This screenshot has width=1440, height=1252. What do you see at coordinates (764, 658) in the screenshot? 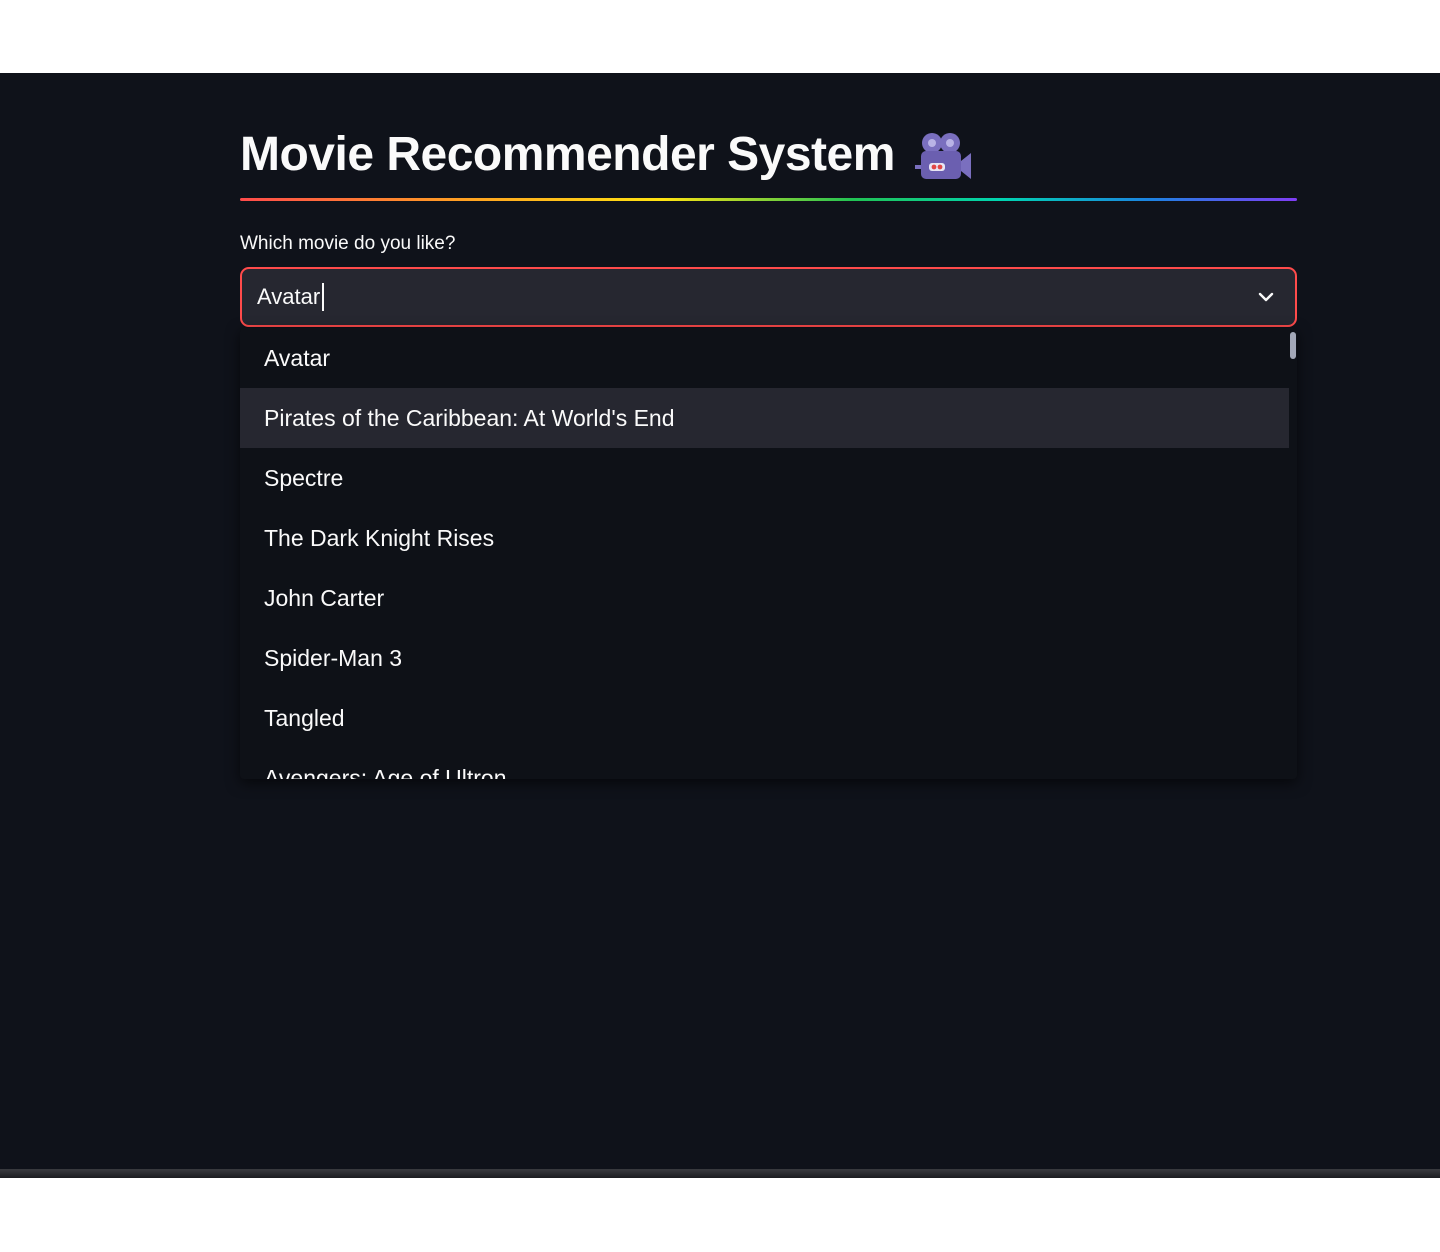
I see `dropdown-option: Spider-Man 3` at bounding box center [764, 658].